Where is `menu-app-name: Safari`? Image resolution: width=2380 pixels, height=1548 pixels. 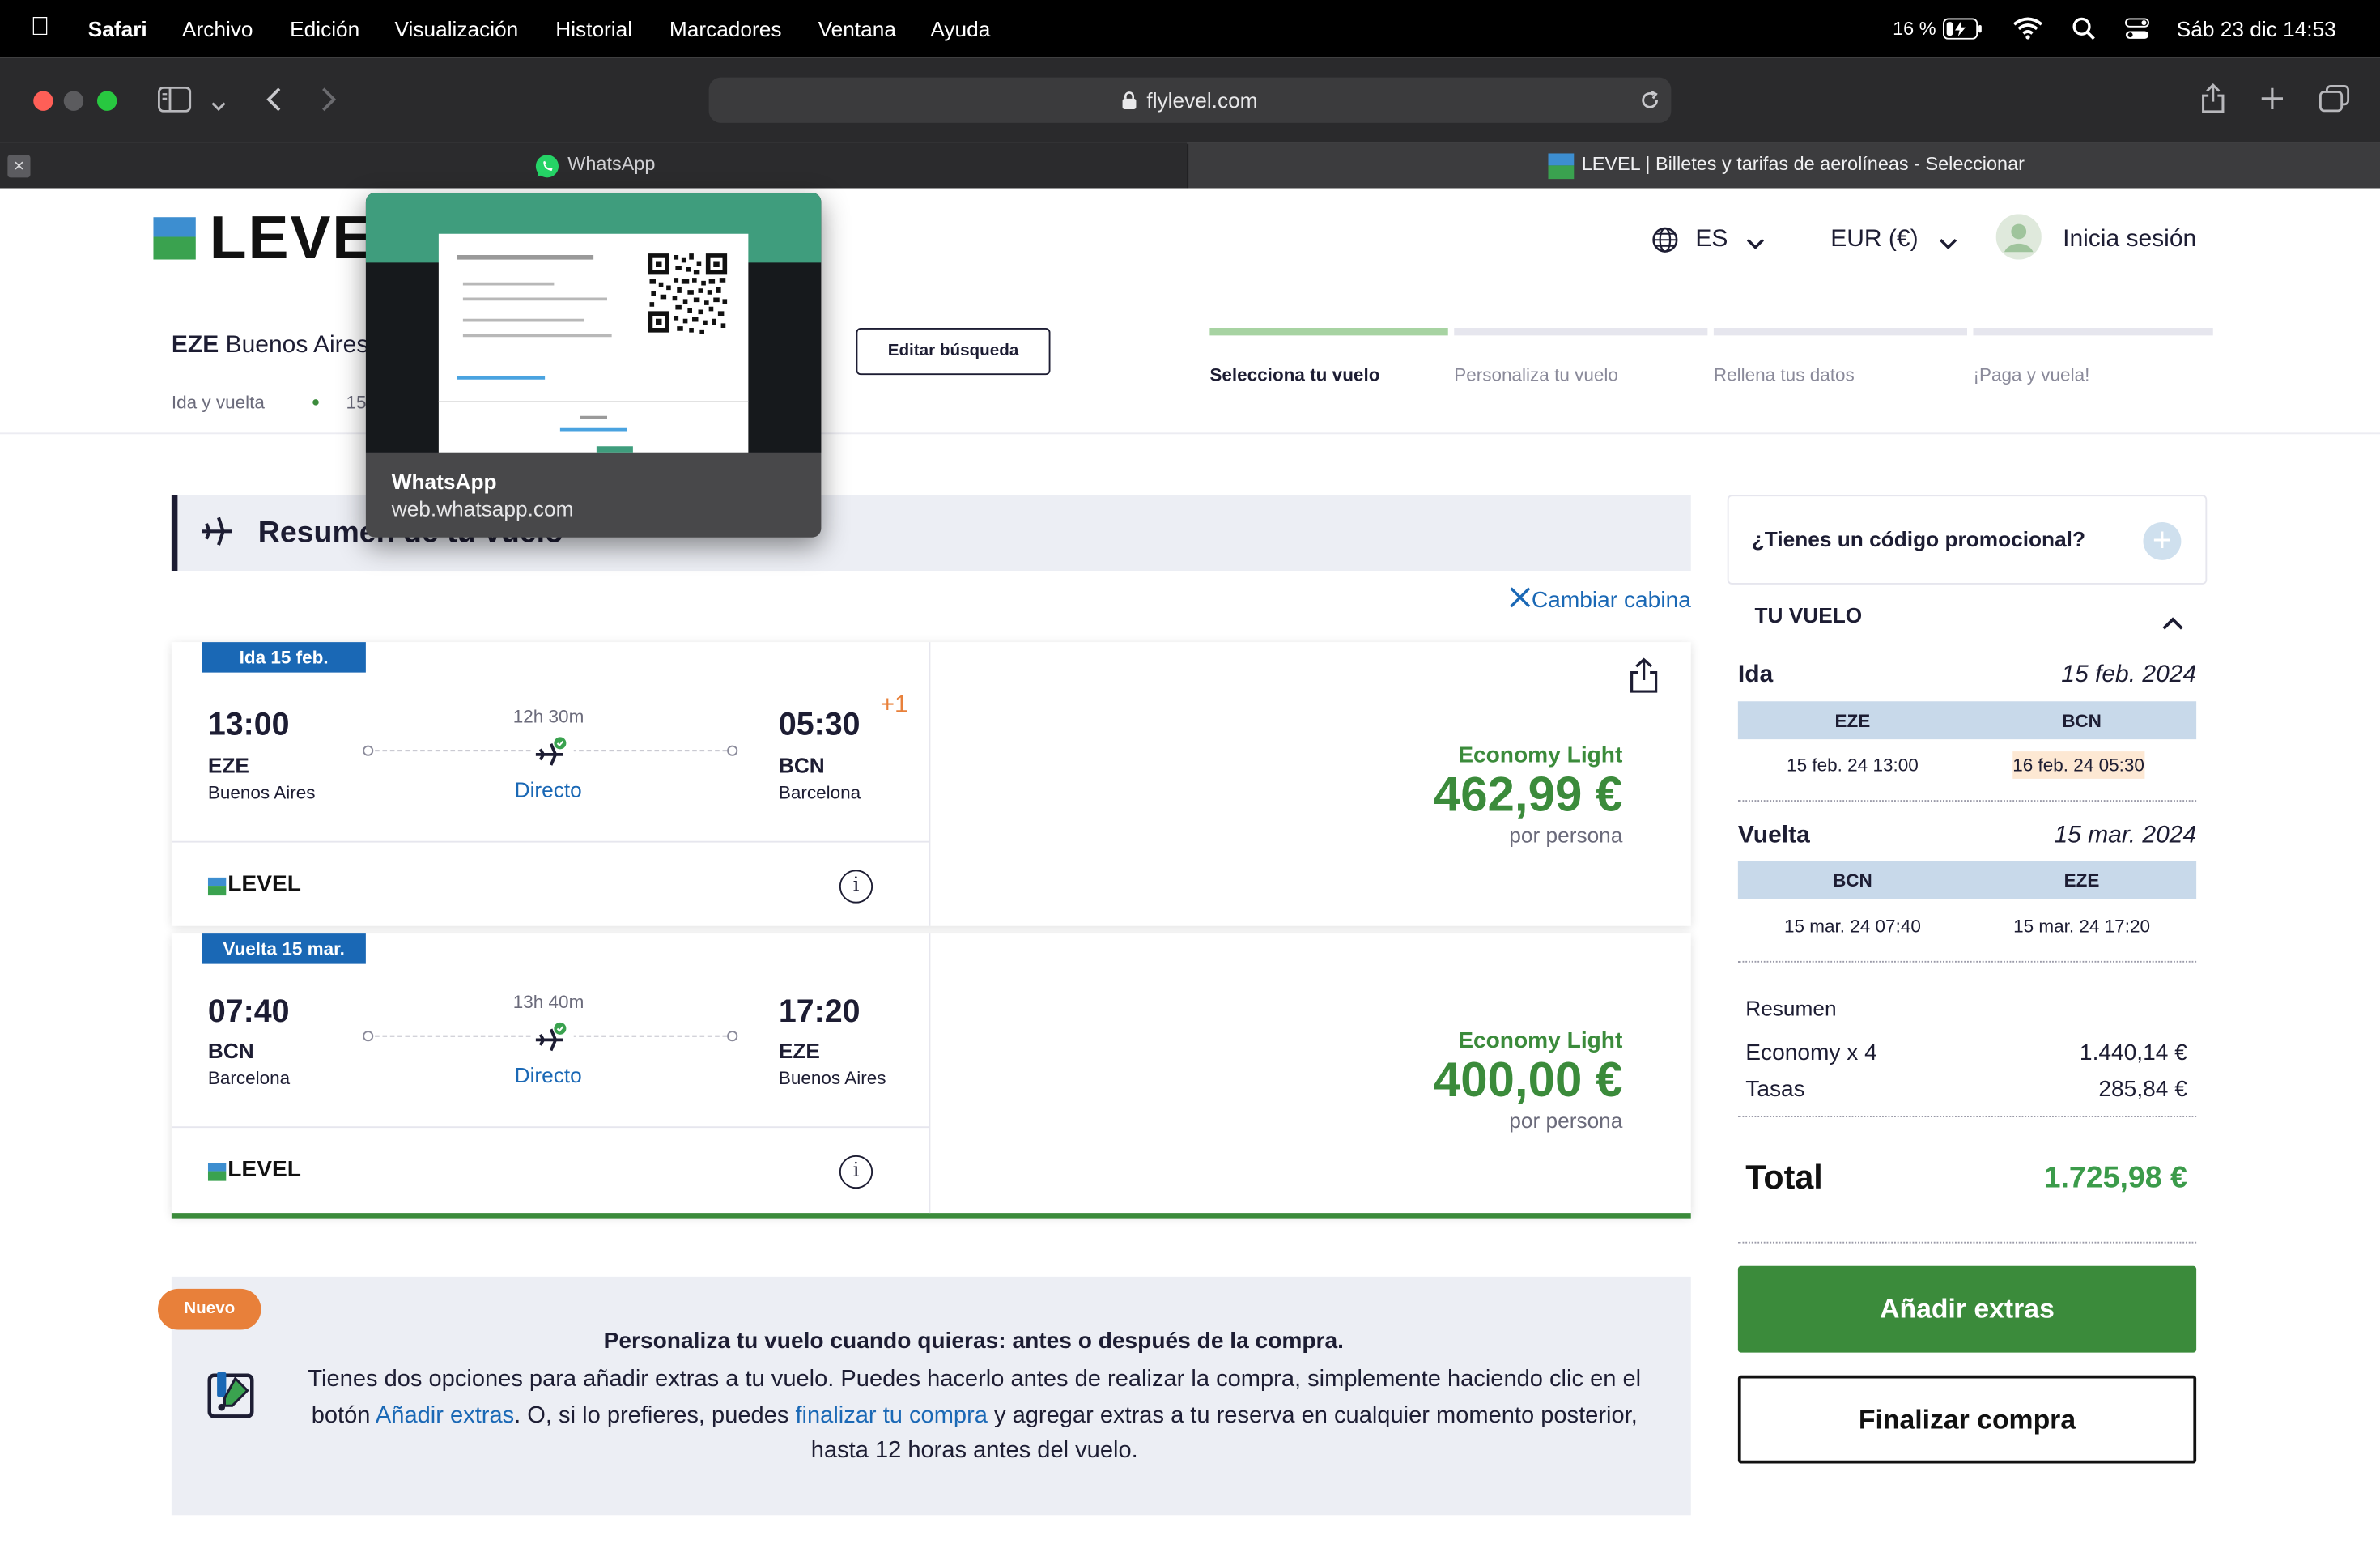 menu-app-name: Safari is located at coordinates (118, 29).